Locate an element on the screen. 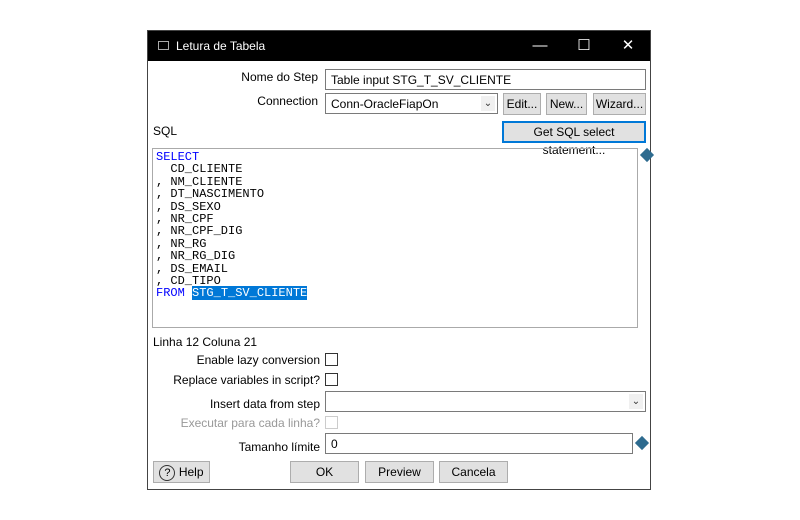  replace-variables-label: Replace variables in script? is located at coordinates (246, 380).